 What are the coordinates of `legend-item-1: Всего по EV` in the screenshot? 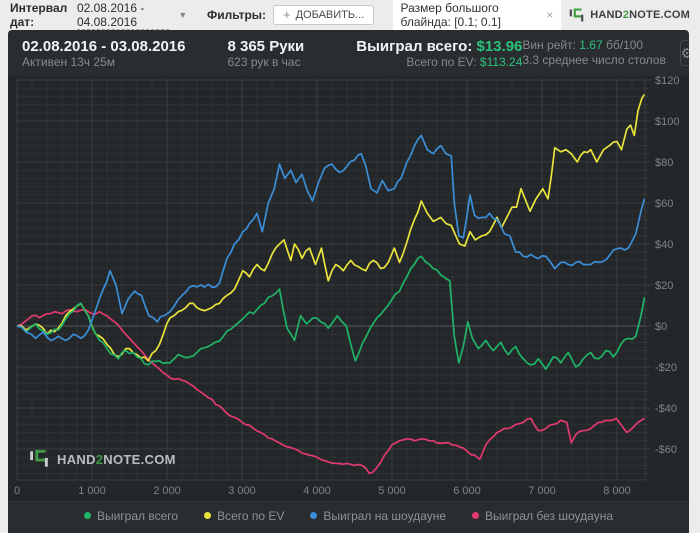 It's located at (244, 516).